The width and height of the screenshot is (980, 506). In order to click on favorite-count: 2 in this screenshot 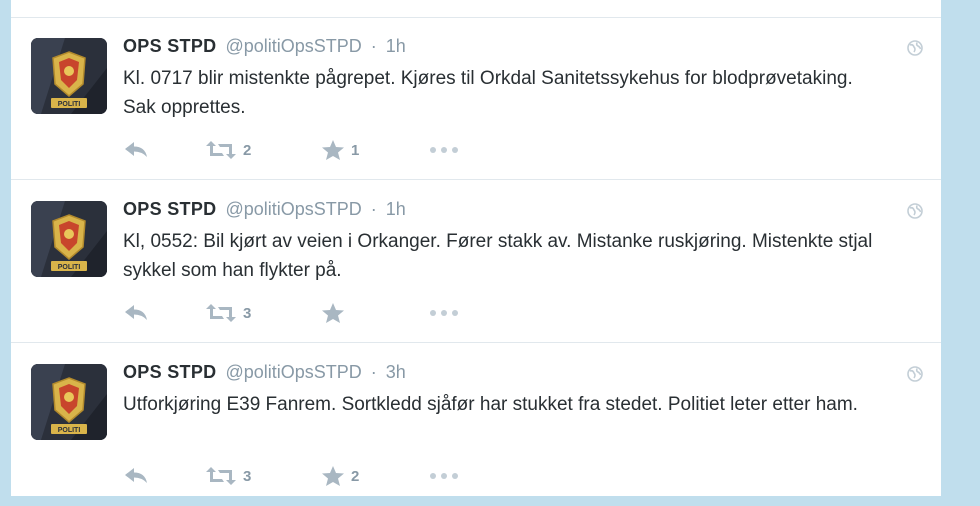, I will do `click(355, 476)`.